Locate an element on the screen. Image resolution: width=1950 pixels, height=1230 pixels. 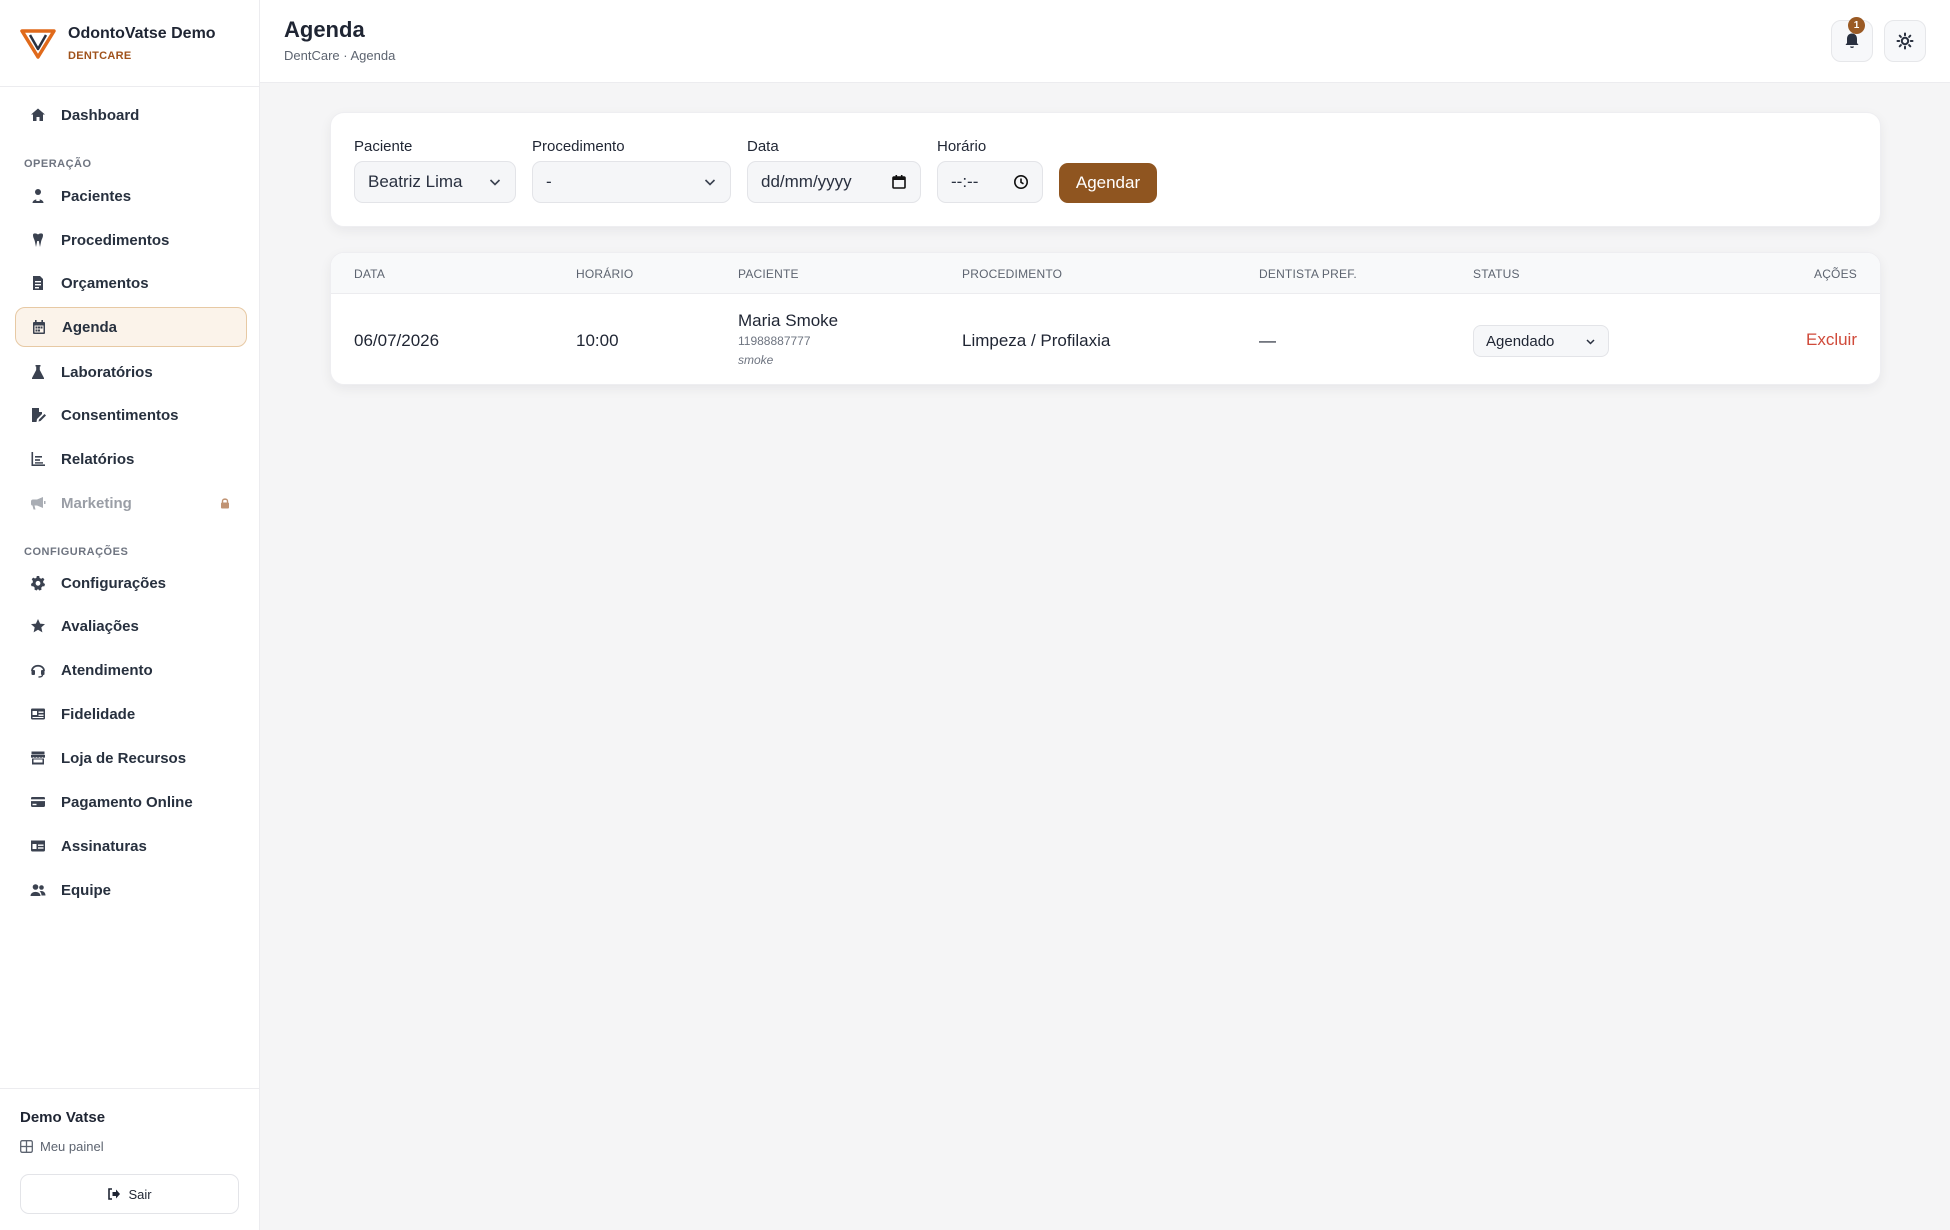
sidebar-item-label: Agenda is located at coordinates (90, 327).